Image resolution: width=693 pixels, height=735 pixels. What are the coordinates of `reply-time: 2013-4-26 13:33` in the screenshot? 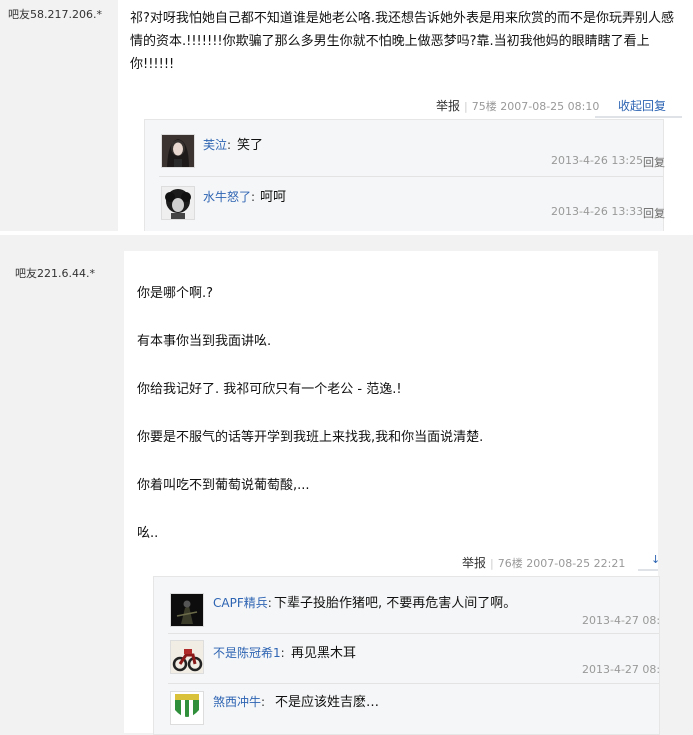 It's located at (597, 211).